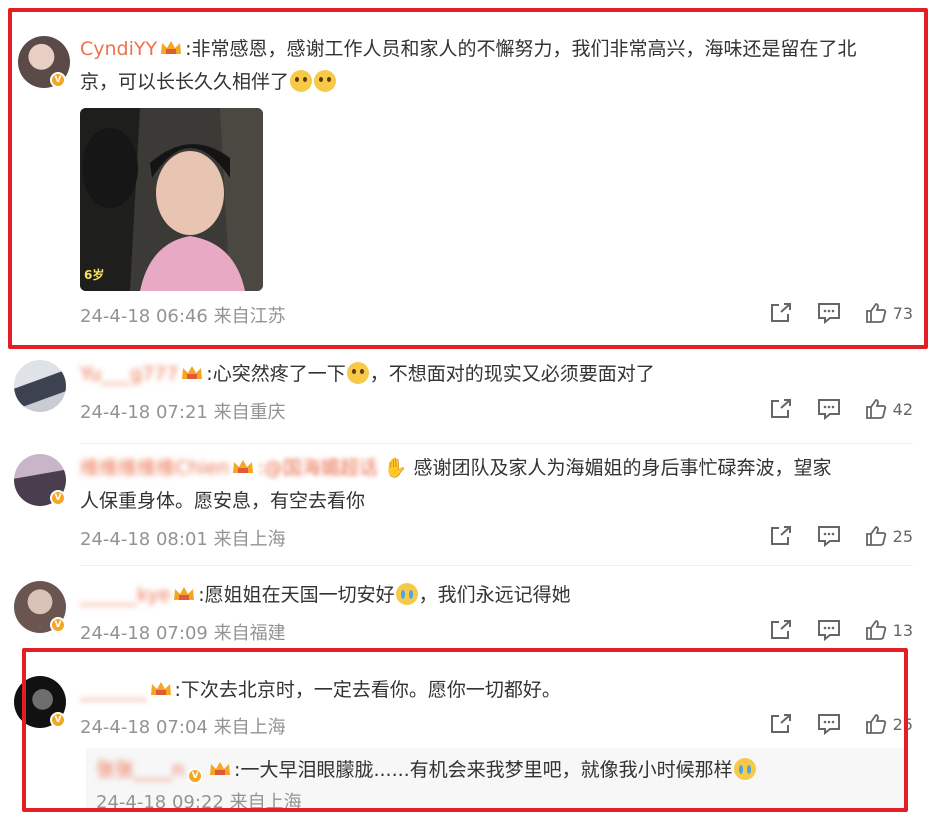 This screenshot has height=817, width=931. I want to click on timestamp: 24-4-18 07:09, so click(144, 633).